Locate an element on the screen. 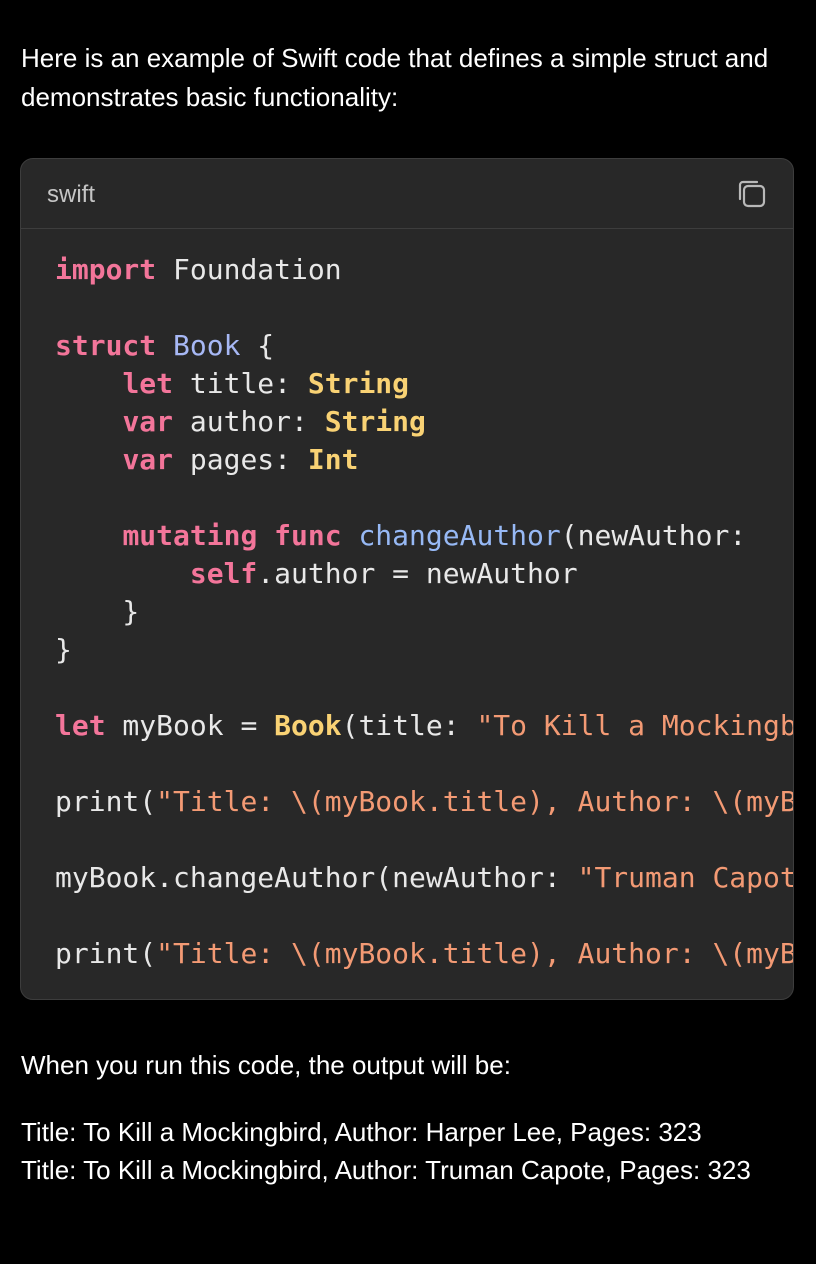 Image resolution: width=816 pixels, height=1264 pixels. code-keyword: mutating is located at coordinates (190, 535).